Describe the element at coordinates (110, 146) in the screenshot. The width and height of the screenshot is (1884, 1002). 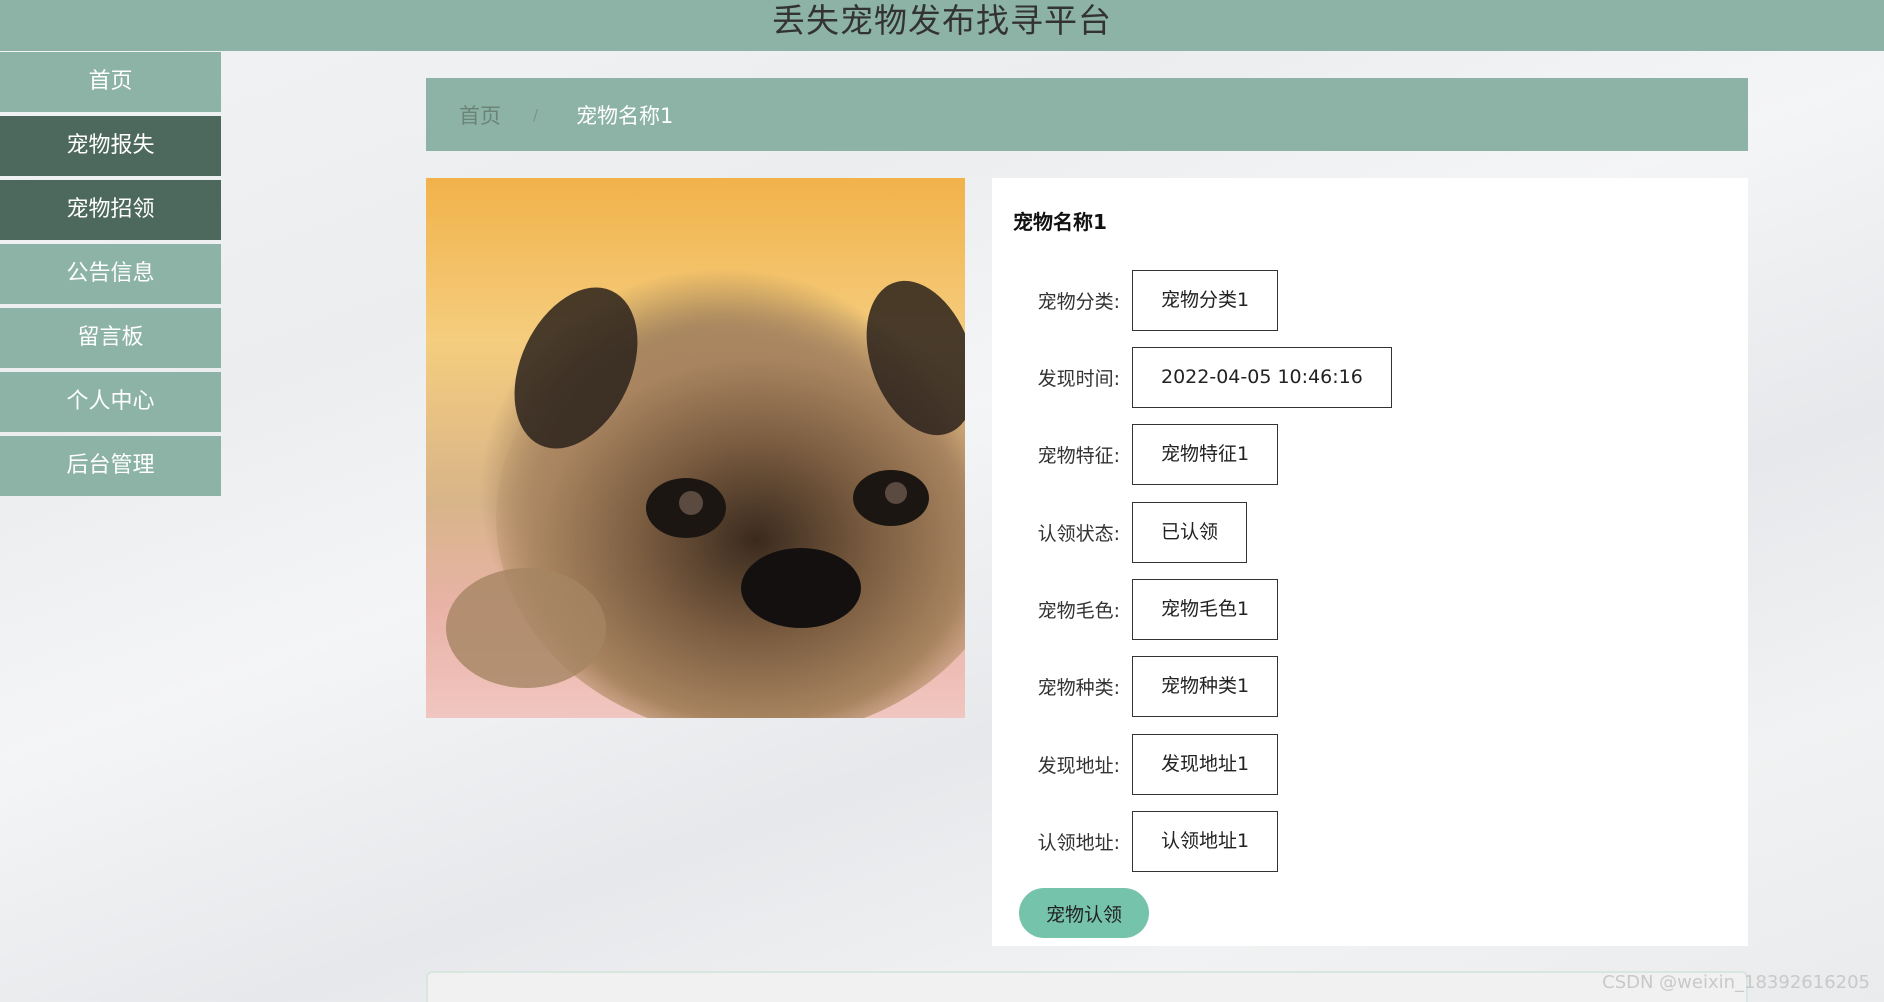
I see `sidebar-item-lost-pet: 宠物报失` at that location.